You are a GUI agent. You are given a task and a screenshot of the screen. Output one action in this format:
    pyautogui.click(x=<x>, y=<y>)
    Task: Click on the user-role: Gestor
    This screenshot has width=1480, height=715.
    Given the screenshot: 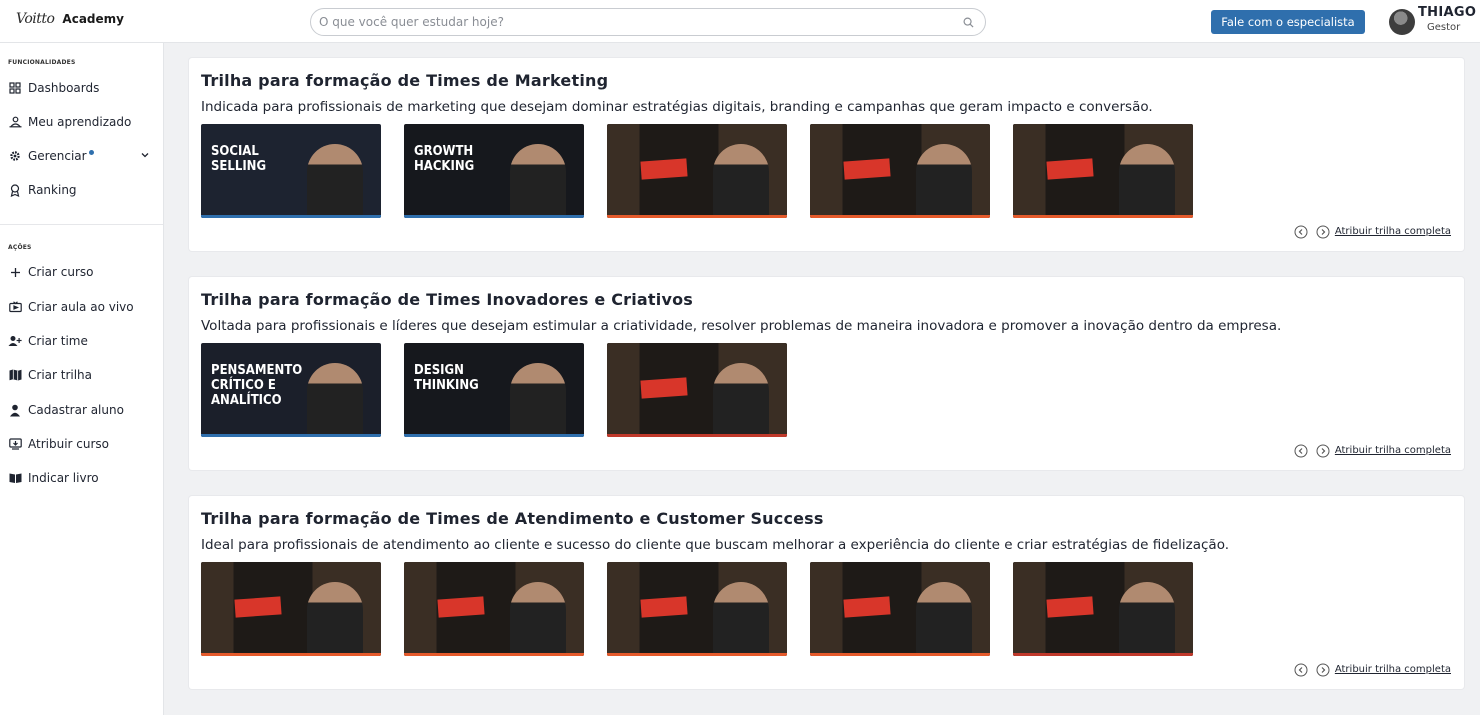 What is the action you would take?
    pyautogui.click(x=1444, y=27)
    